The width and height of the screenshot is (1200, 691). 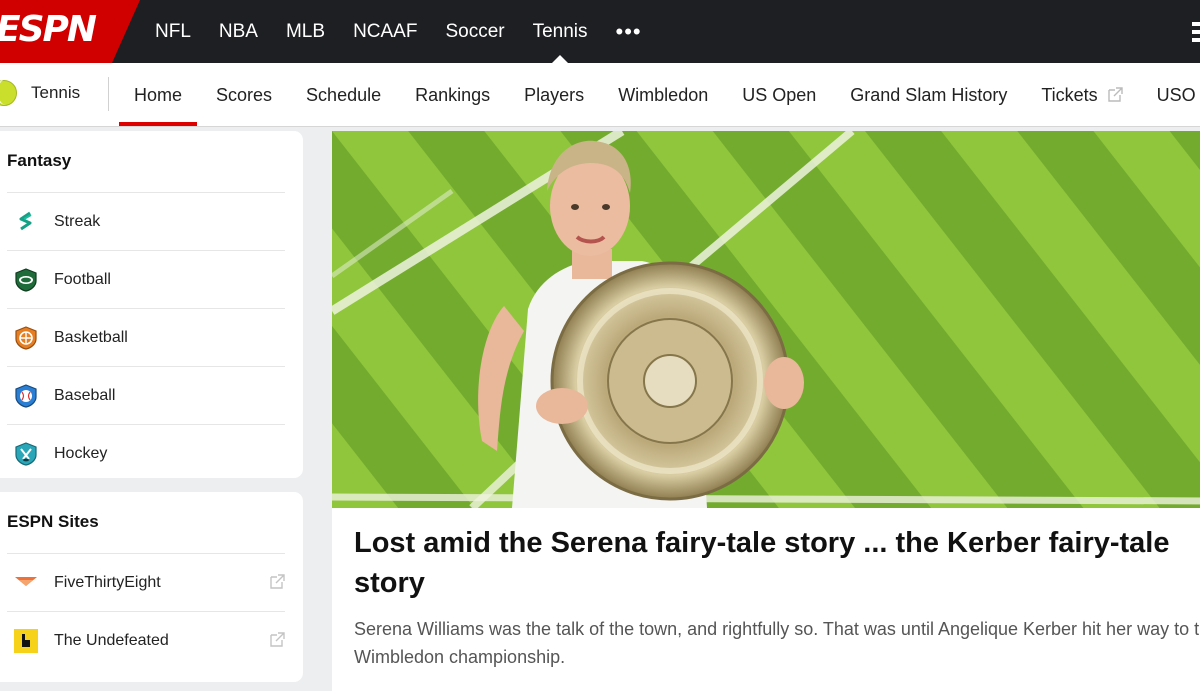 I want to click on fantasy-item-streak: Streak, so click(x=146, y=221).